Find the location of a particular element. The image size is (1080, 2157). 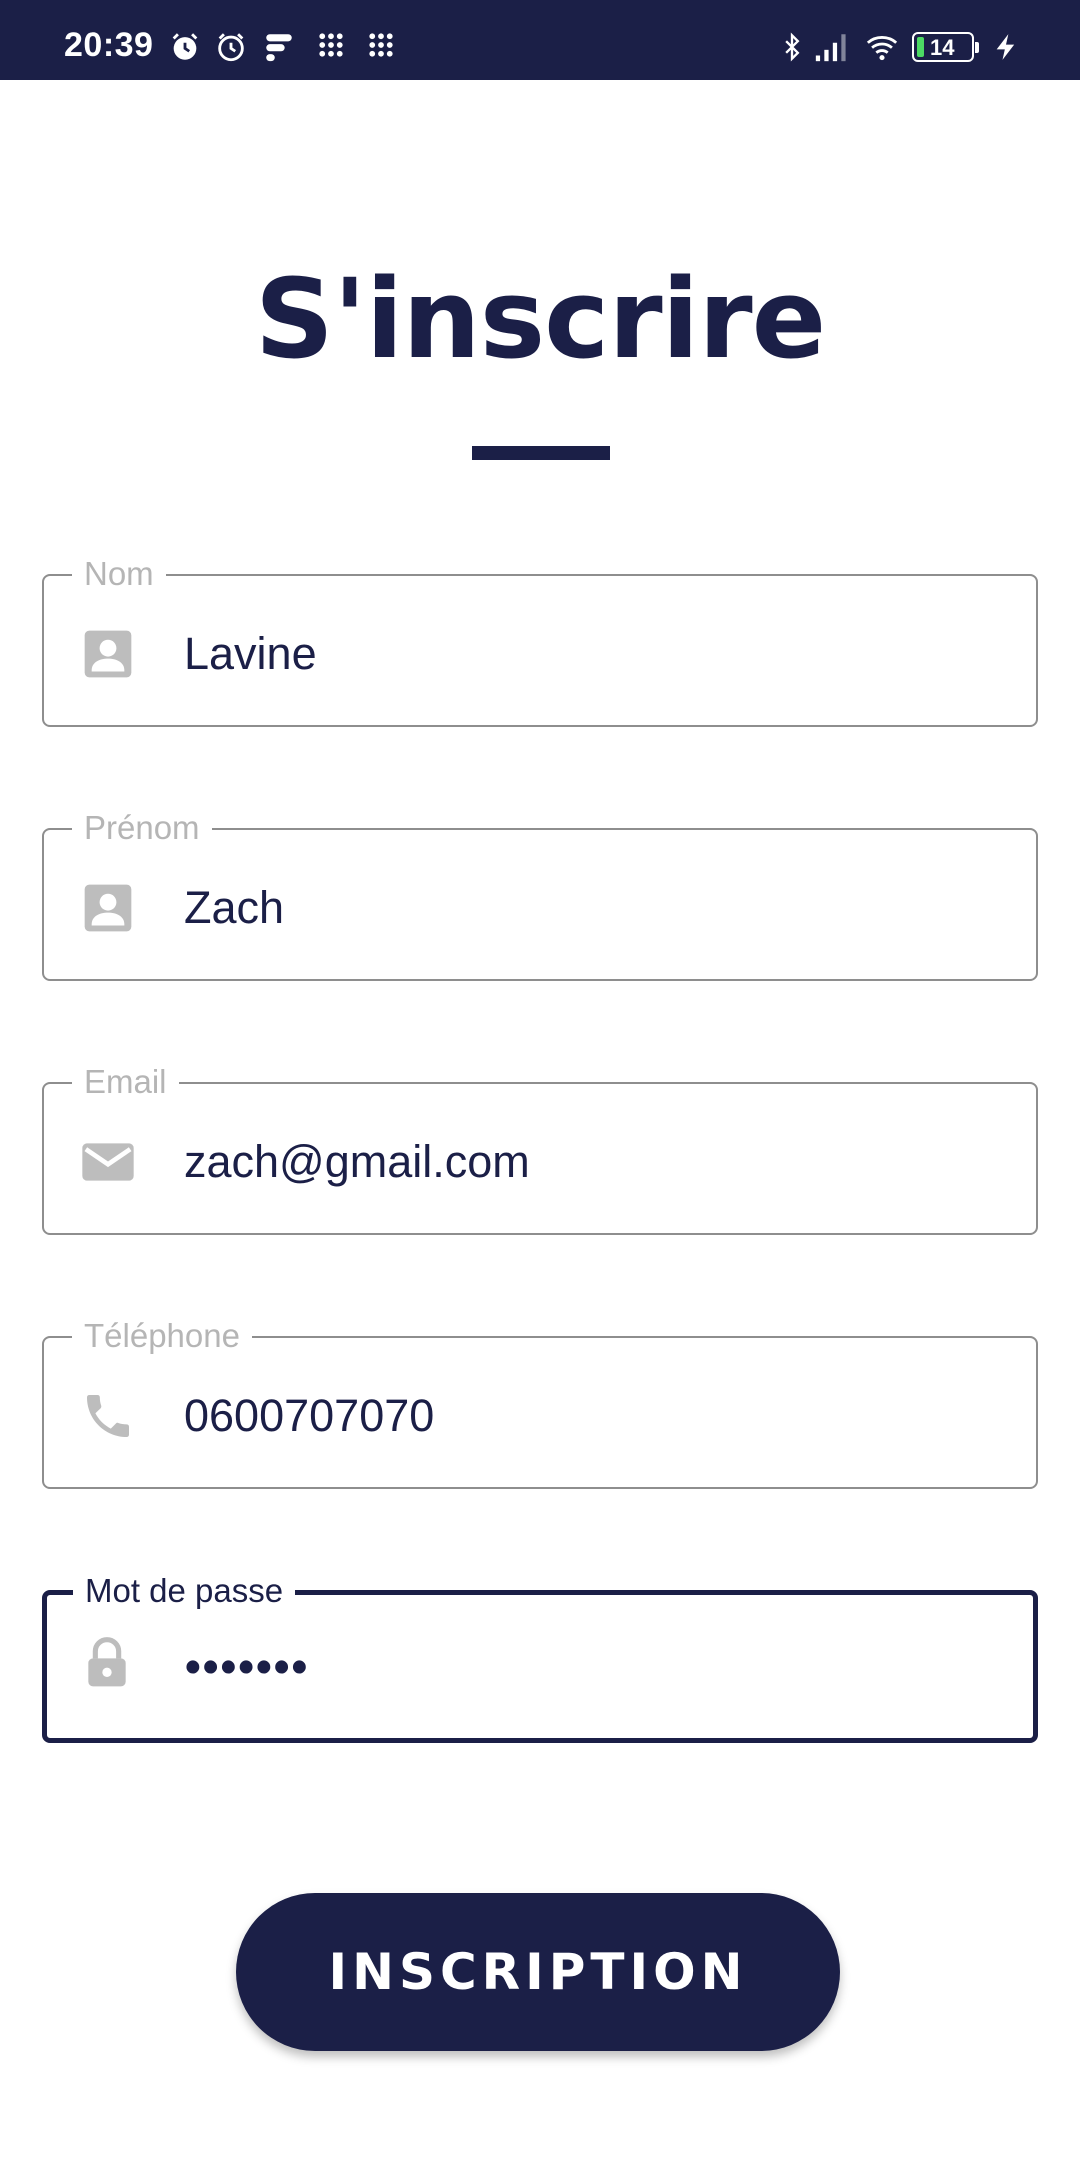

signal-icon is located at coordinates (830, 48).